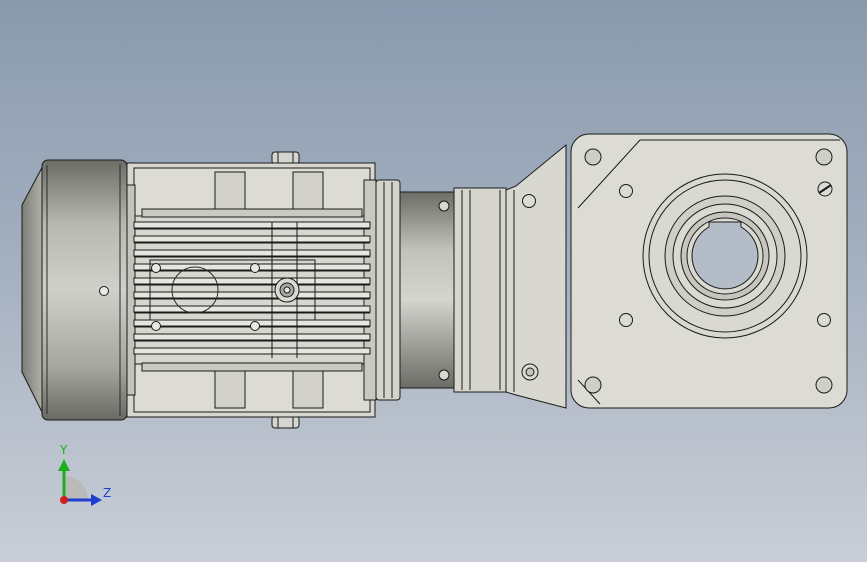  What do you see at coordinates (107, 493) in the screenshot?
I see `axis-z-label: Z` at bounding box center [107, 493].